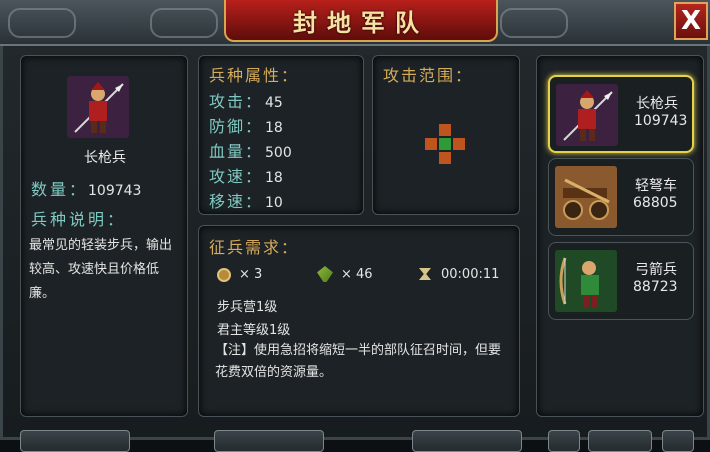  What do you see at coordinates (184, 23) in the screenshot?
I see `left-cloud-ornament-icon` at bounding box center [184, 23].